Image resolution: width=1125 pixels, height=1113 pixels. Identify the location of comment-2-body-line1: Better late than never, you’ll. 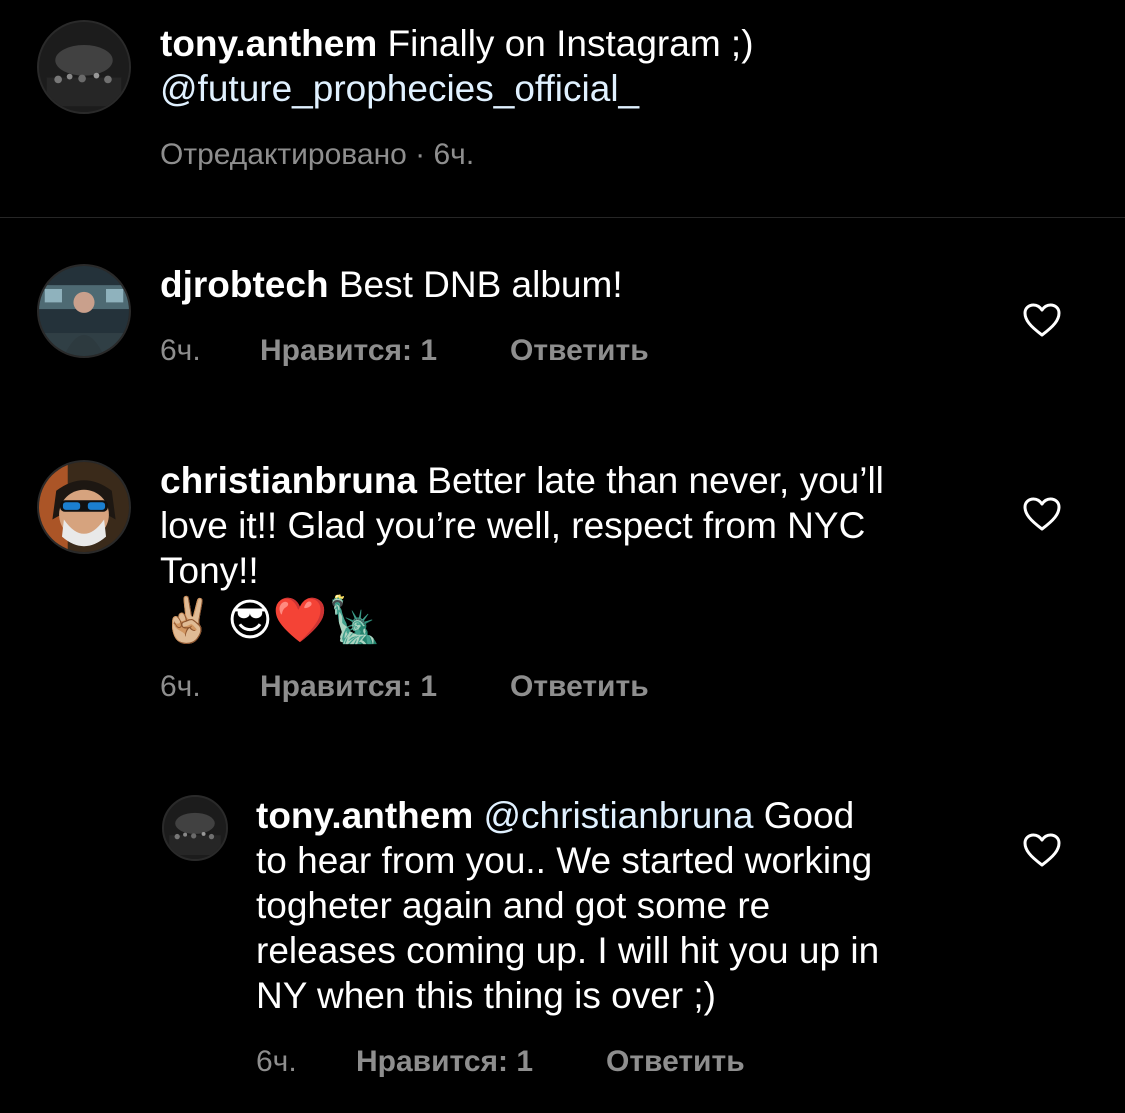
(650, 480).